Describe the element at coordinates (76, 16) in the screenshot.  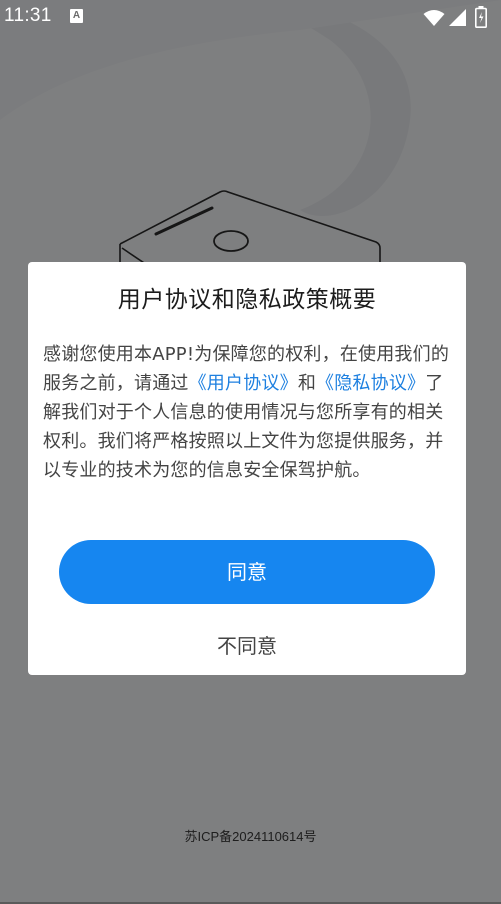
I see `notification-a-icon: A` at that location.